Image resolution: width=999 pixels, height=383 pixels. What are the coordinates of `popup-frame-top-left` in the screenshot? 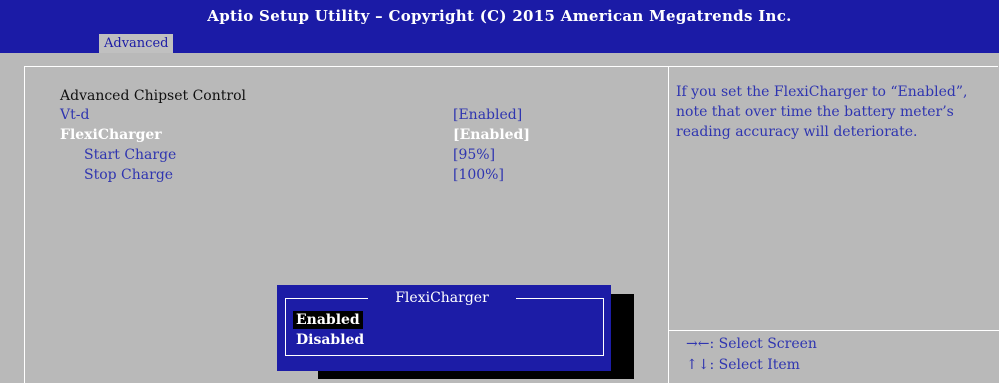 It's located at (326, 298).